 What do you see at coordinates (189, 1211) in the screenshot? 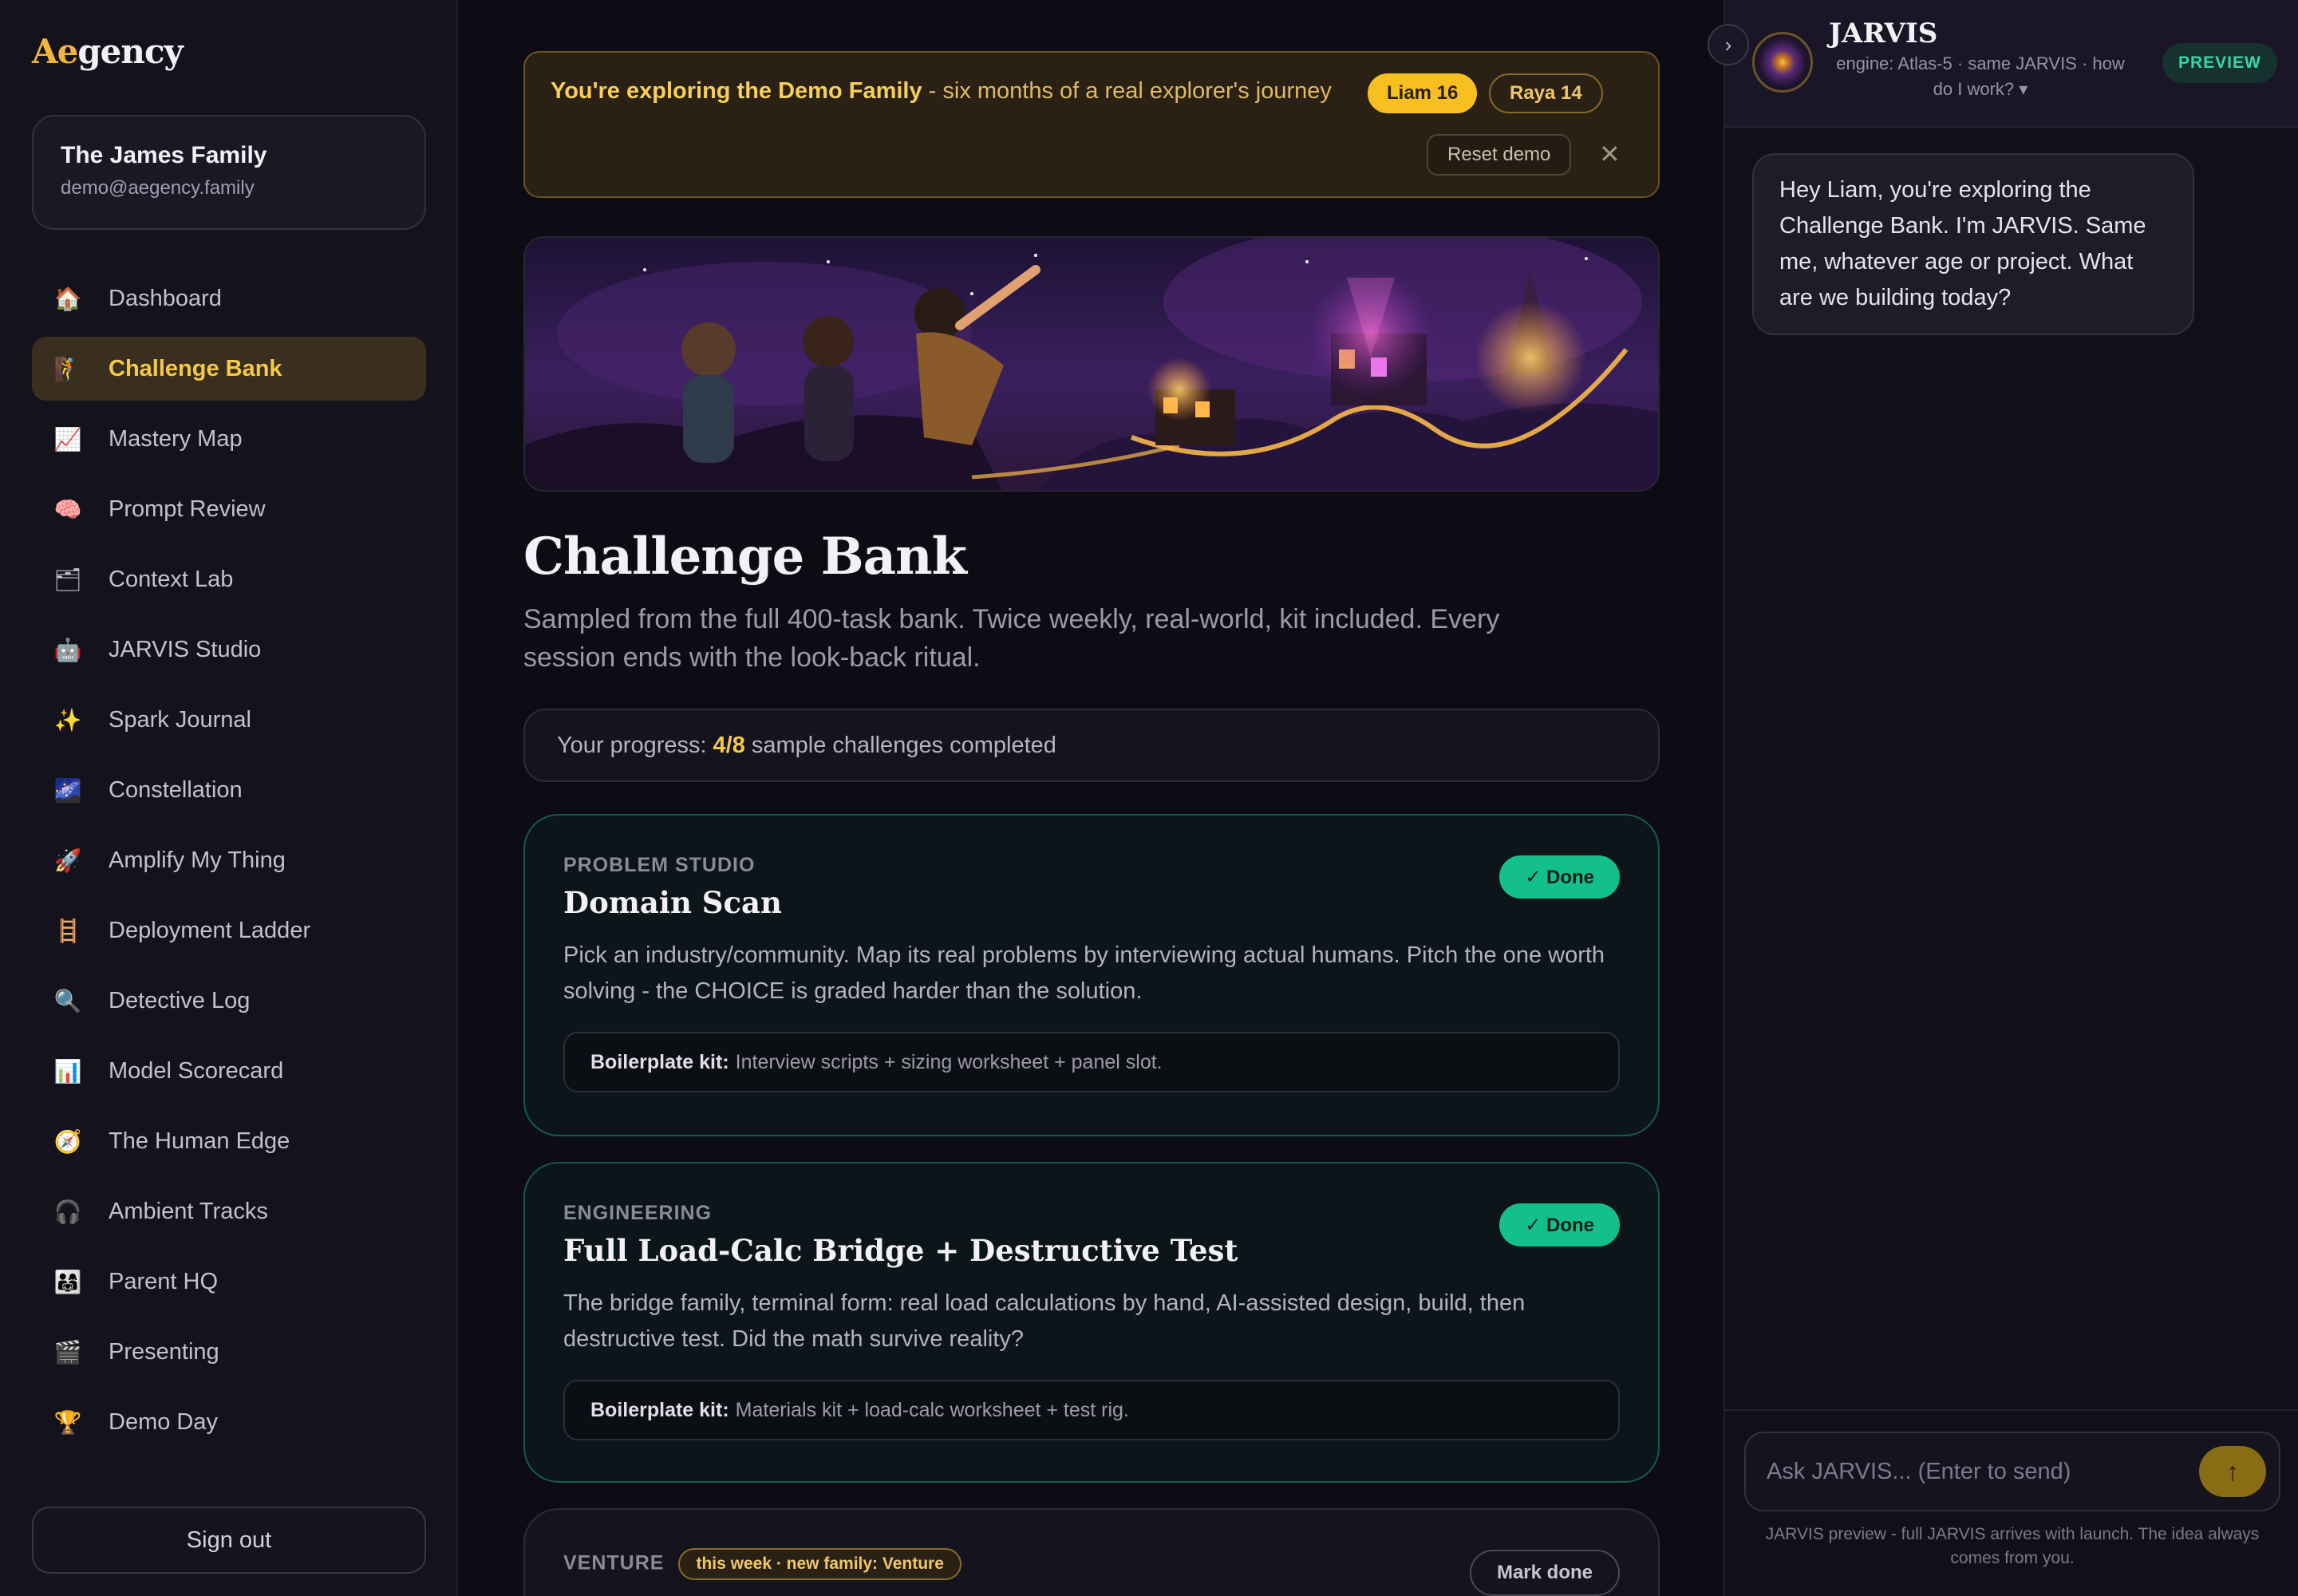
I see `sidebar-item-label: Ambient Tracks` at bounding box center [189, 1211].